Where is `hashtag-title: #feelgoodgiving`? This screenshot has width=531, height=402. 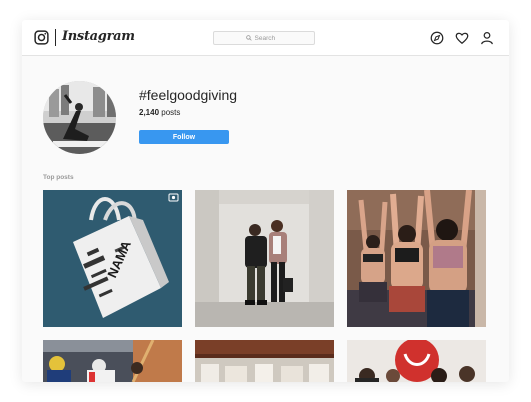
hashtag-title: #feelgoodgiving is located at coordinates (188, 95).